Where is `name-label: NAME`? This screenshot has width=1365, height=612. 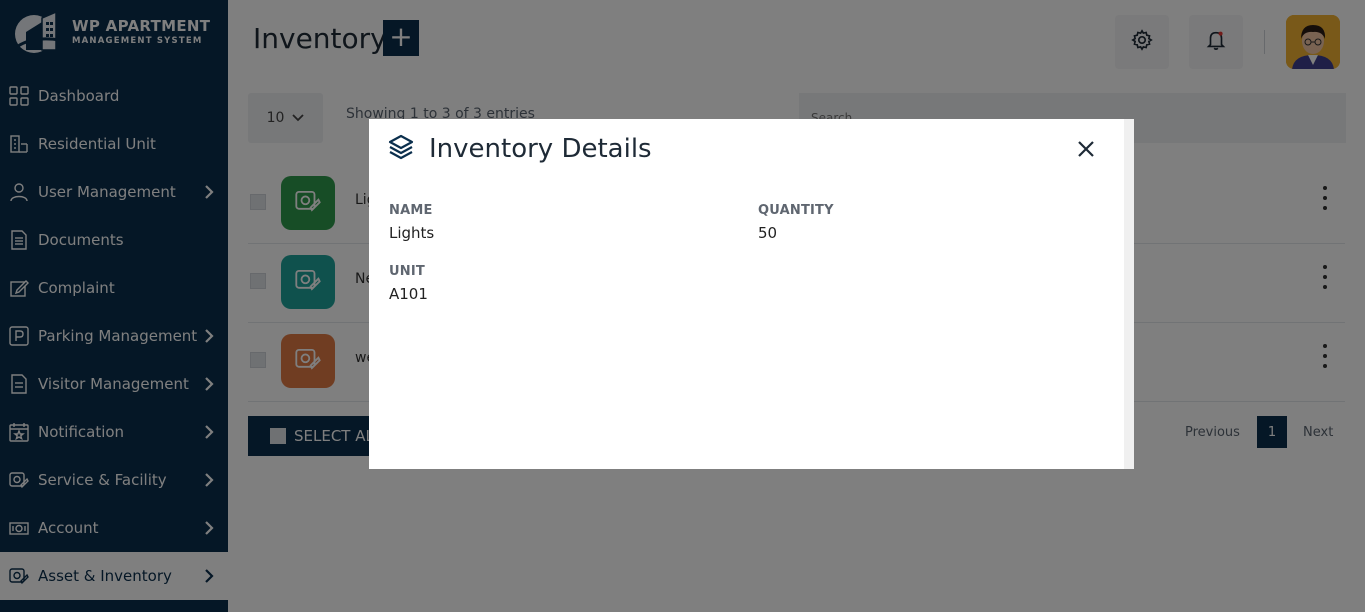 name-label: NAME is located at coordinates (411, 210).